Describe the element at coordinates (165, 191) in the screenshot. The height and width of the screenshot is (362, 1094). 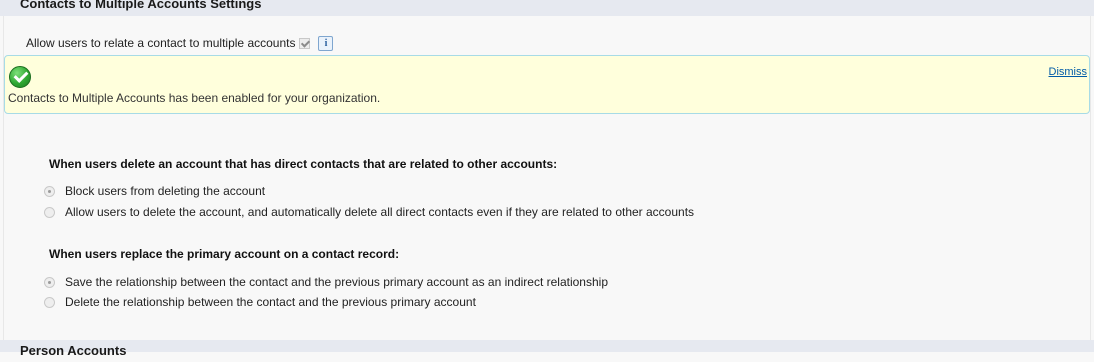
I see `radio-label: Block users from deleting the account` at that location.